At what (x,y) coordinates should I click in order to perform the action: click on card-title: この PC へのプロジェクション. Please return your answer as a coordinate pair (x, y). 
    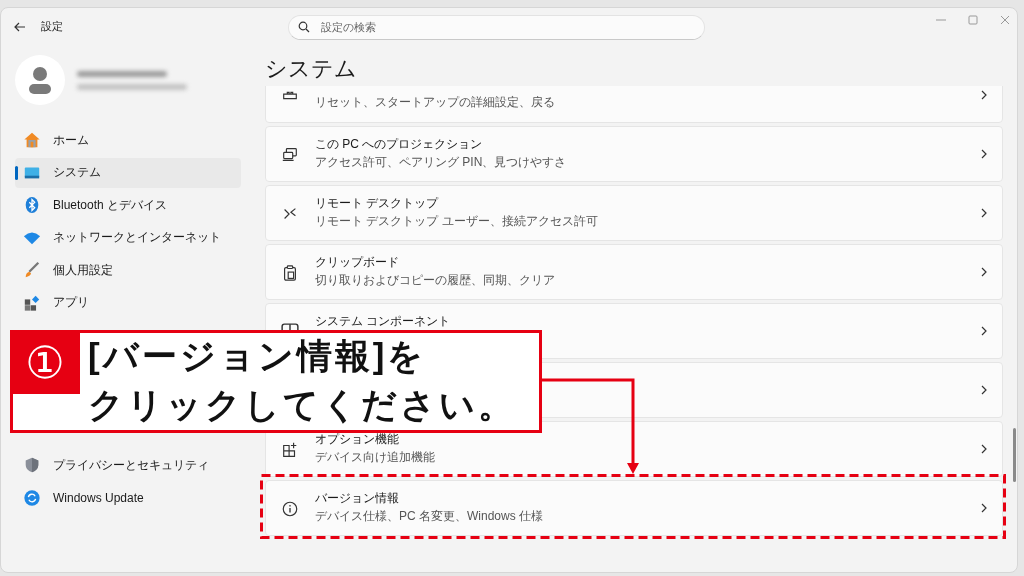
    Looking at the image, I should click on (399, 144).